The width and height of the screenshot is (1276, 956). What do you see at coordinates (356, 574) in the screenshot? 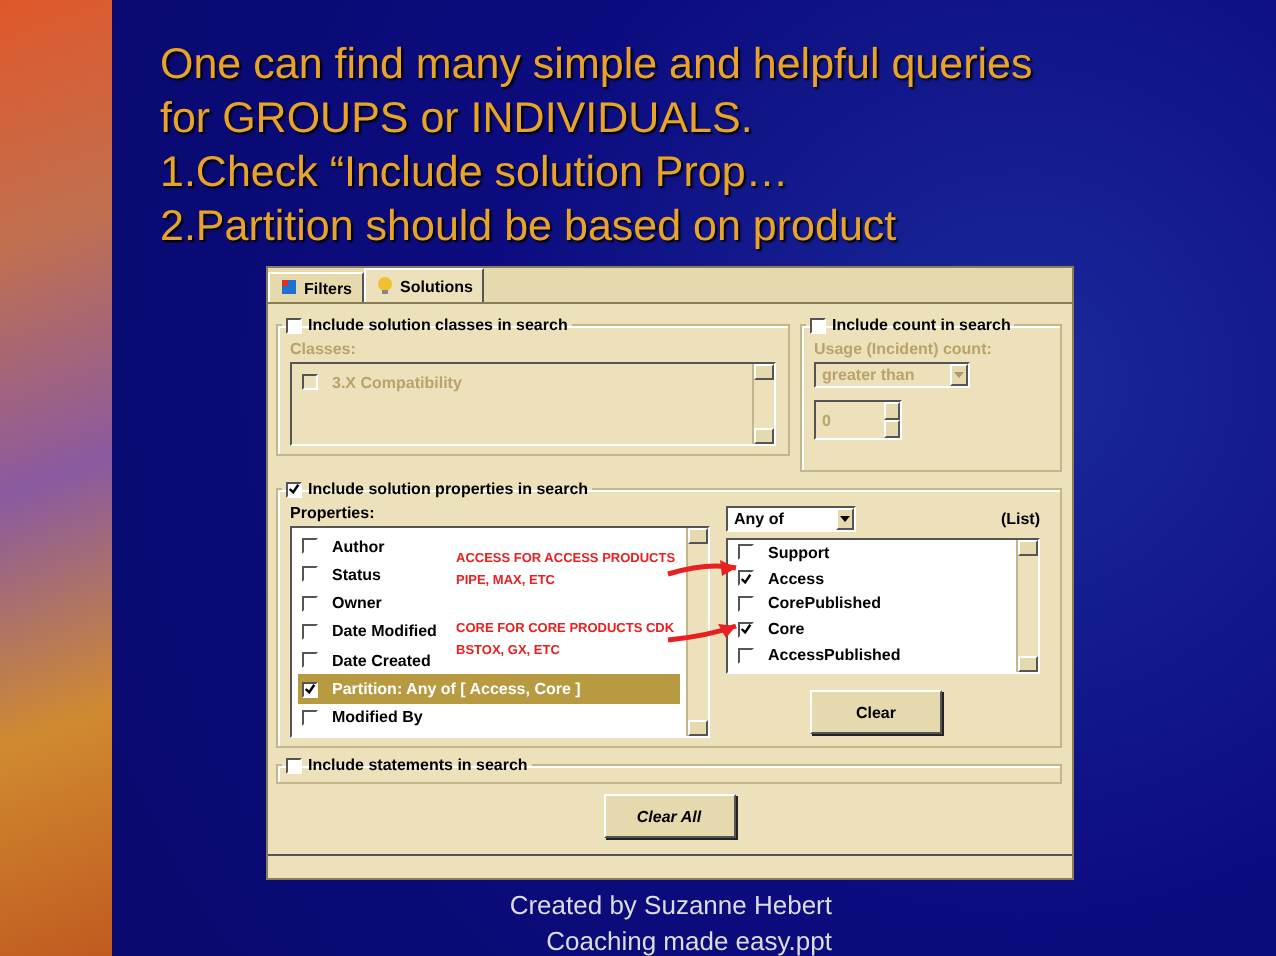
I see `list-item: Status` at bounding box center [356, 574].